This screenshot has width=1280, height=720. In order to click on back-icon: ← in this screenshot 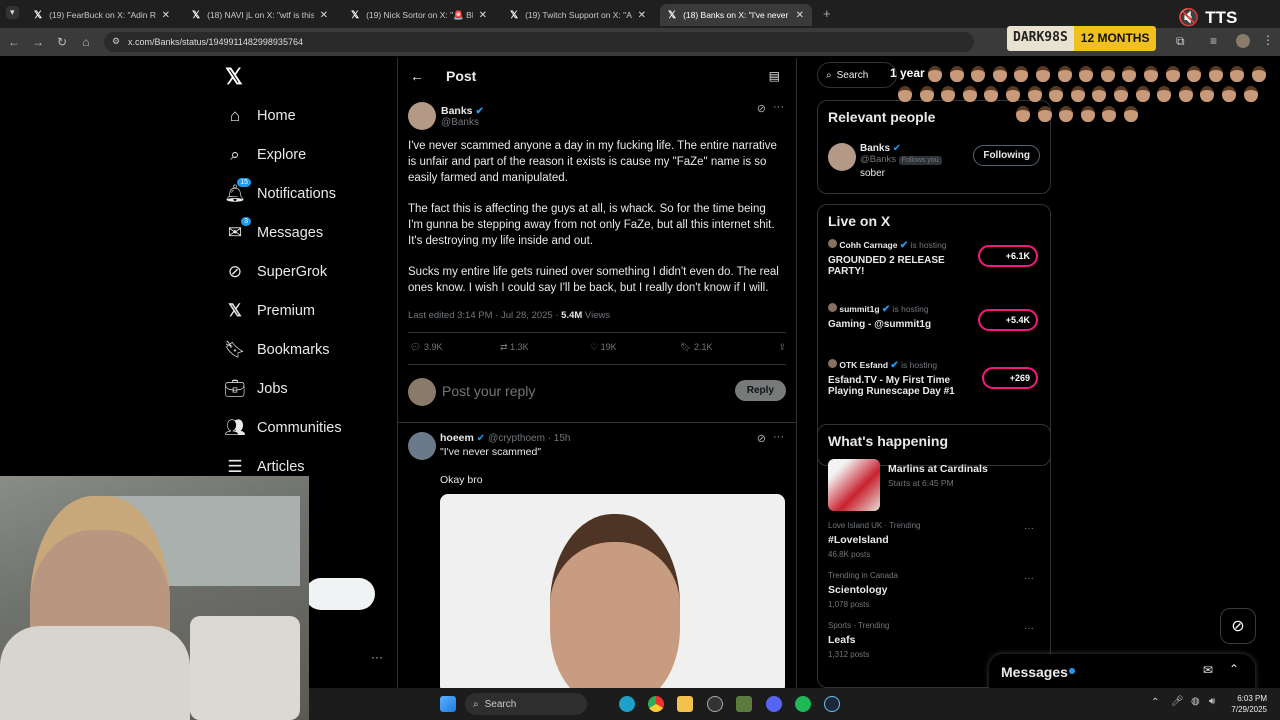, I will do `click(14, 42)`.